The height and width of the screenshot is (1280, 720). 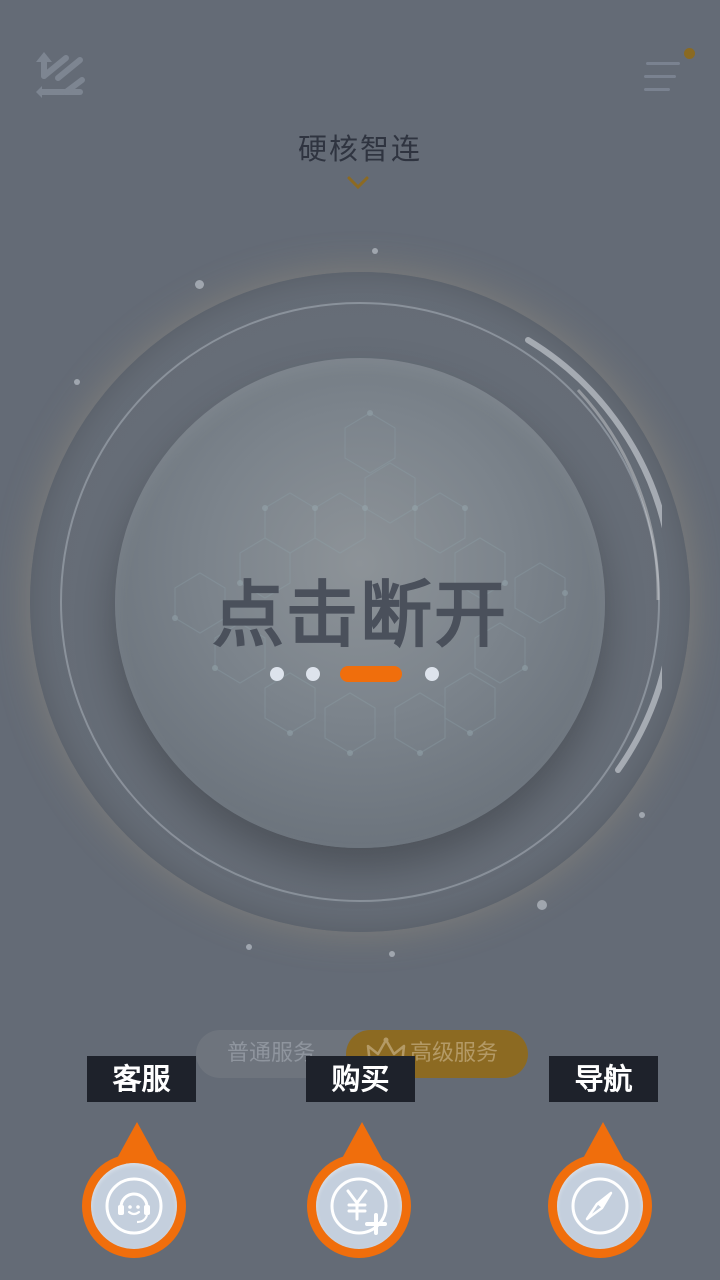 I want to click on purchase-label: 购买, so click(x=360, y=1079).